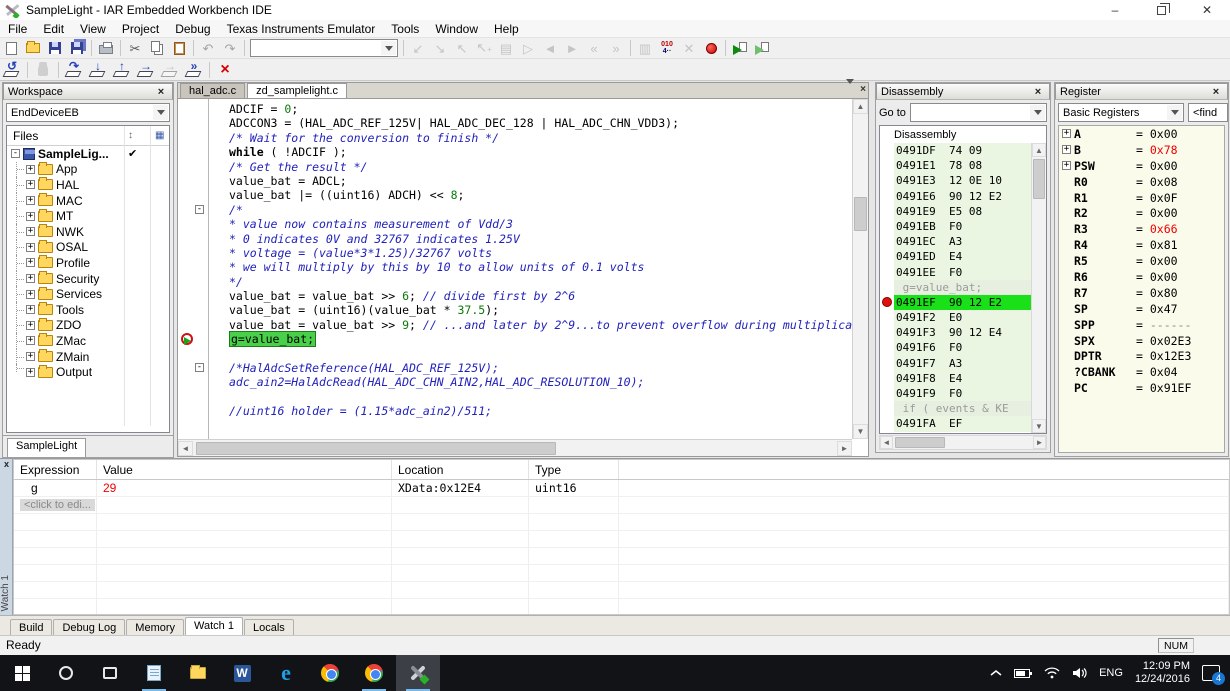  I want to click on register-row-spp: SPP = ------, so click(1141, 325).